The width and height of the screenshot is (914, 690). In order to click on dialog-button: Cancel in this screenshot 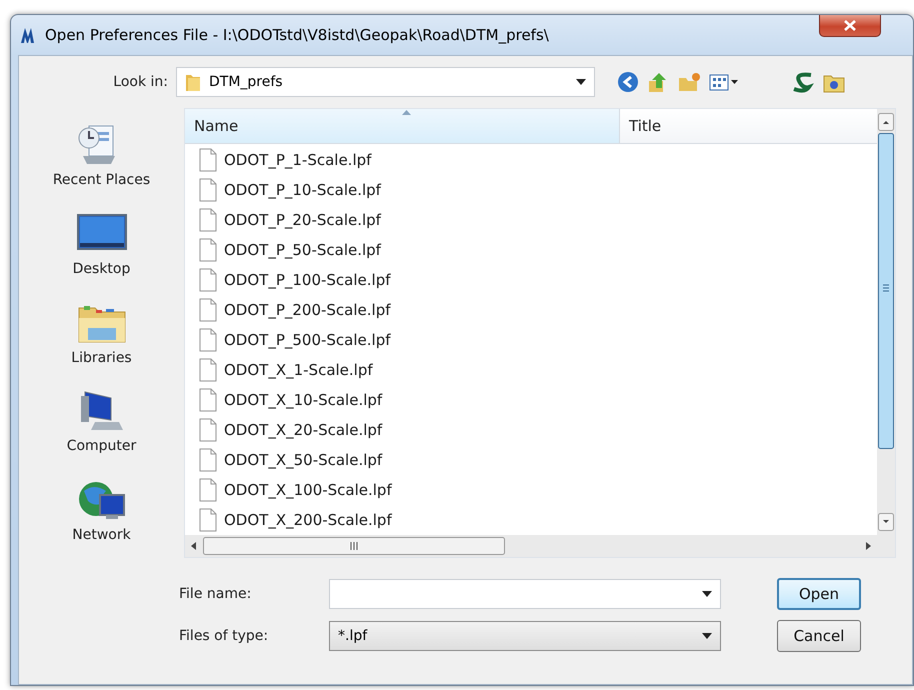, I will do `click(819, 636)`.